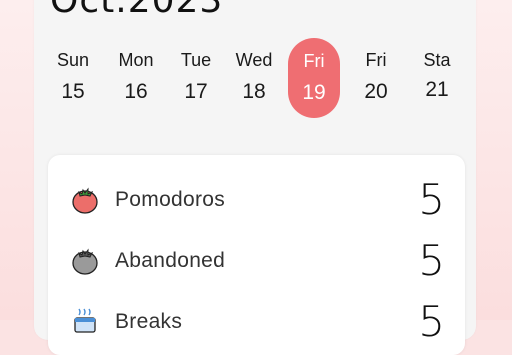  Describe the element at coordinates (136, 91) in the screenshot. I see `day-number: 16` at that location.